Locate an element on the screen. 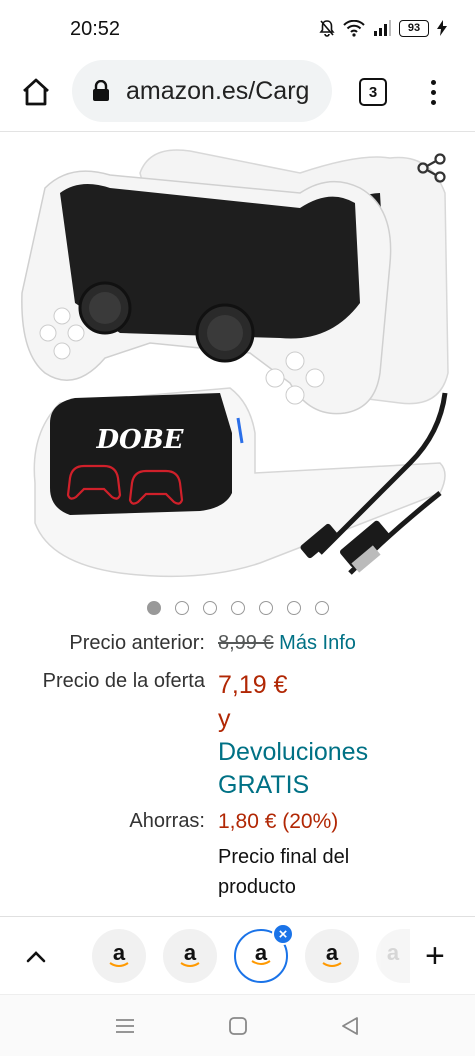  wifi-icon is located at coordinates (354, 28).